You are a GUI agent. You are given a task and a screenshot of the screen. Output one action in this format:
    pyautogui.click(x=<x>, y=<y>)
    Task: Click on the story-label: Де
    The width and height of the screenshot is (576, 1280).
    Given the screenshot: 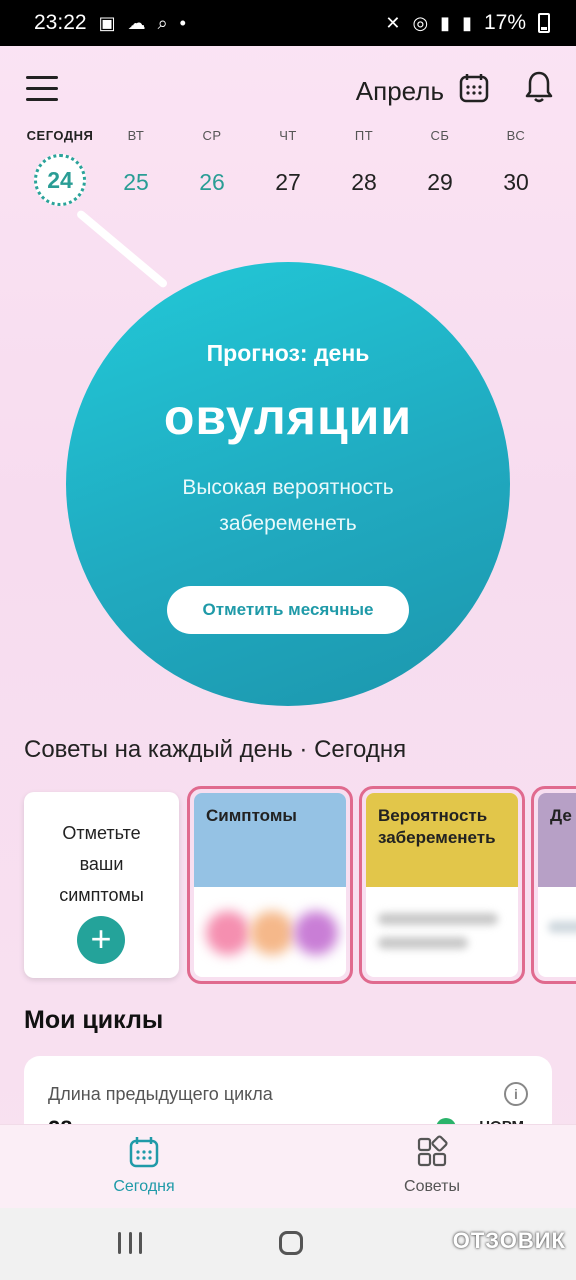 What is the action you would take?
    pyautogui.click(x=557, y=840)
    